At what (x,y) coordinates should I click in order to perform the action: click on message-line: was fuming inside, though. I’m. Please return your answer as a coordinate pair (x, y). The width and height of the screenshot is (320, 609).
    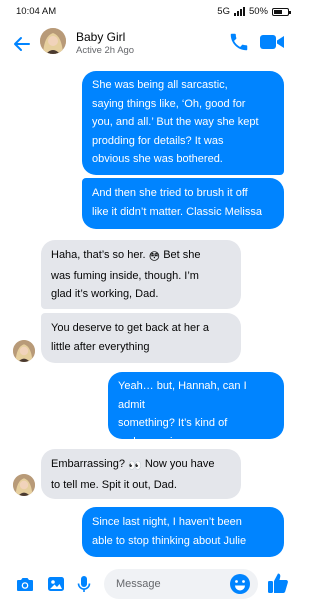
    Looking at the image, I should click on (125, 275).